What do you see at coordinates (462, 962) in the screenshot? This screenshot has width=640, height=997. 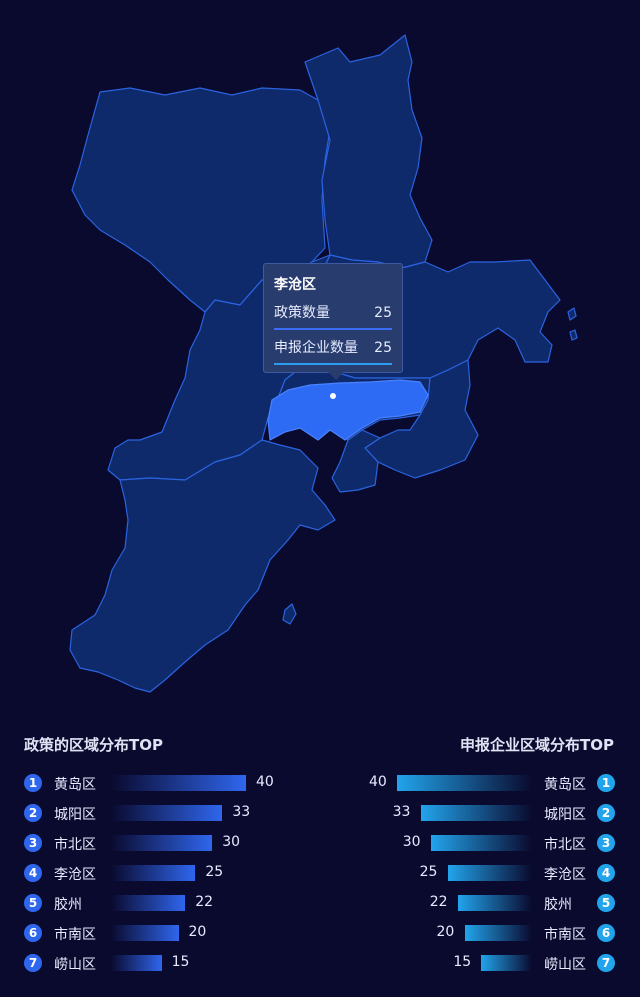 I see `enterprise-value-label: 15` at bounding box center [462, 962].